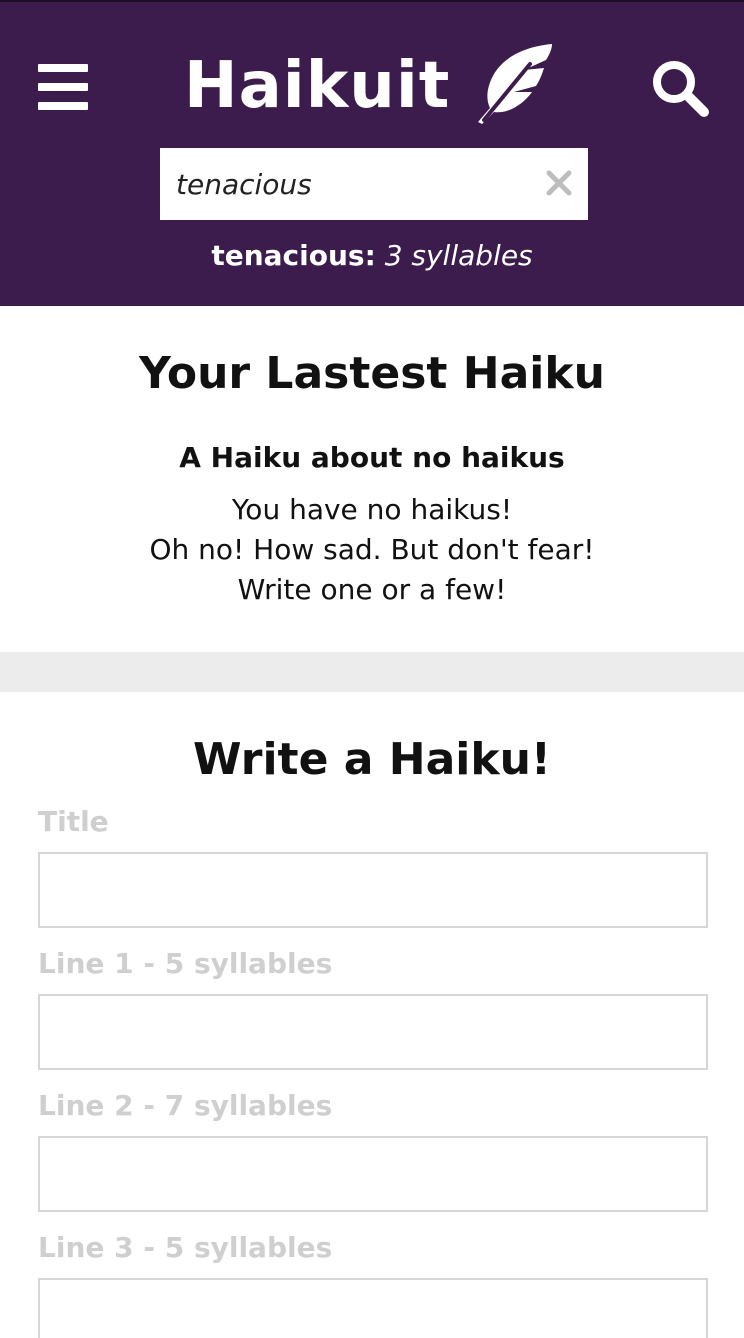 This screenshot has width=744, height=1338. I want to click on section-divider, so click(372, 672).